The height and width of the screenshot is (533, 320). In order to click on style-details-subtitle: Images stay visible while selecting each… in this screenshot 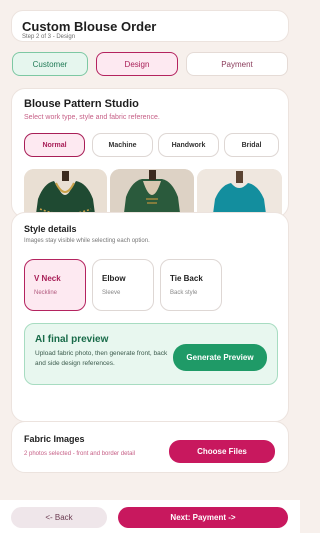, I will do `click(87, 241)`.